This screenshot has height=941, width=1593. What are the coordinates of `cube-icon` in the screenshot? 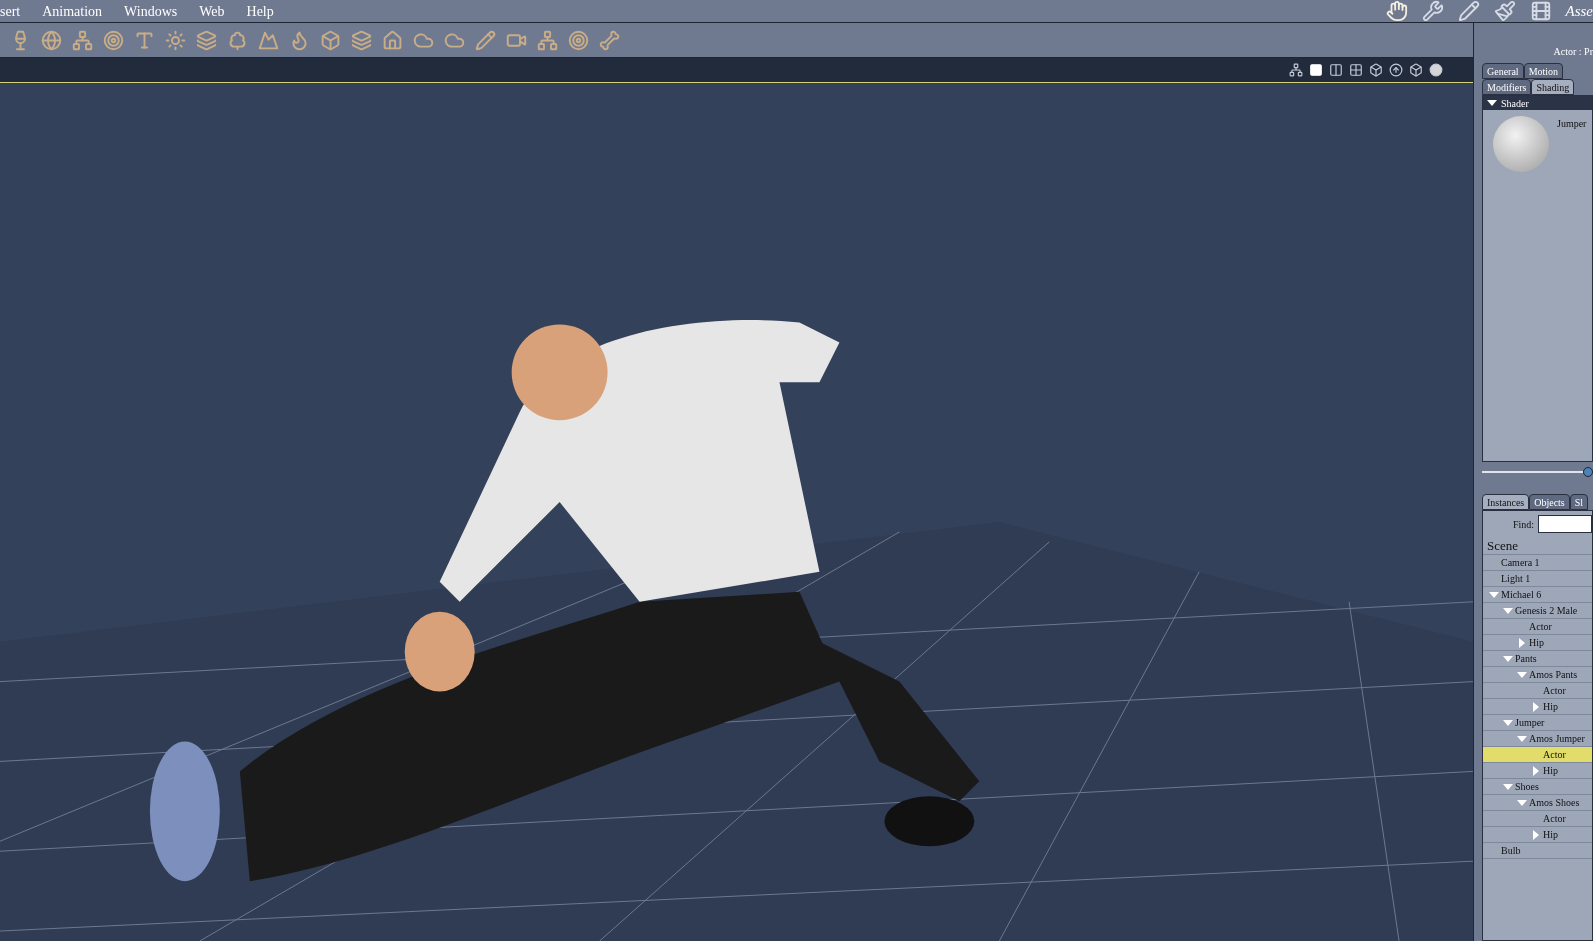 It's located at (1376, 70).